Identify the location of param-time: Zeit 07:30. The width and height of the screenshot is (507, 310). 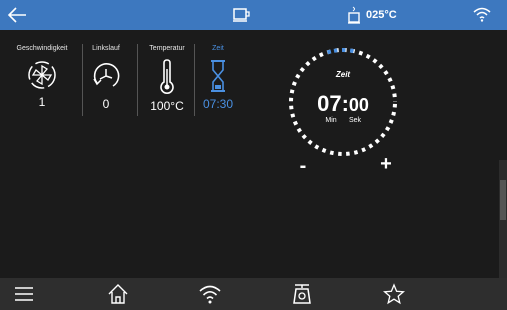
(218, 78).